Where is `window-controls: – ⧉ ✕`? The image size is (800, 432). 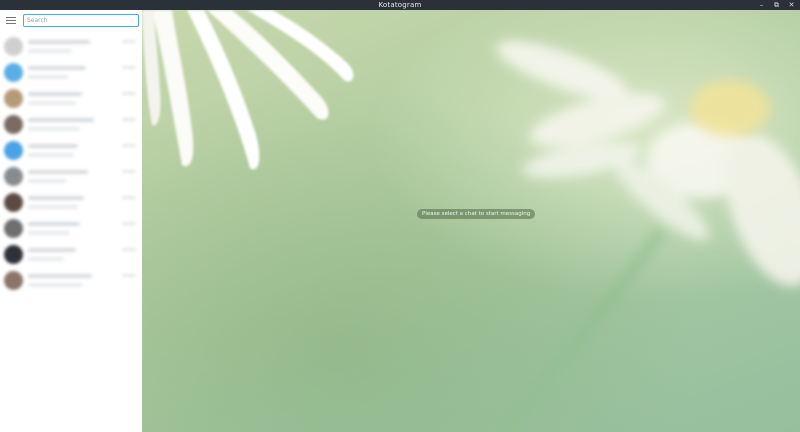 window-controls: – ⧉ ✕ is located at coordinates (776, 5).